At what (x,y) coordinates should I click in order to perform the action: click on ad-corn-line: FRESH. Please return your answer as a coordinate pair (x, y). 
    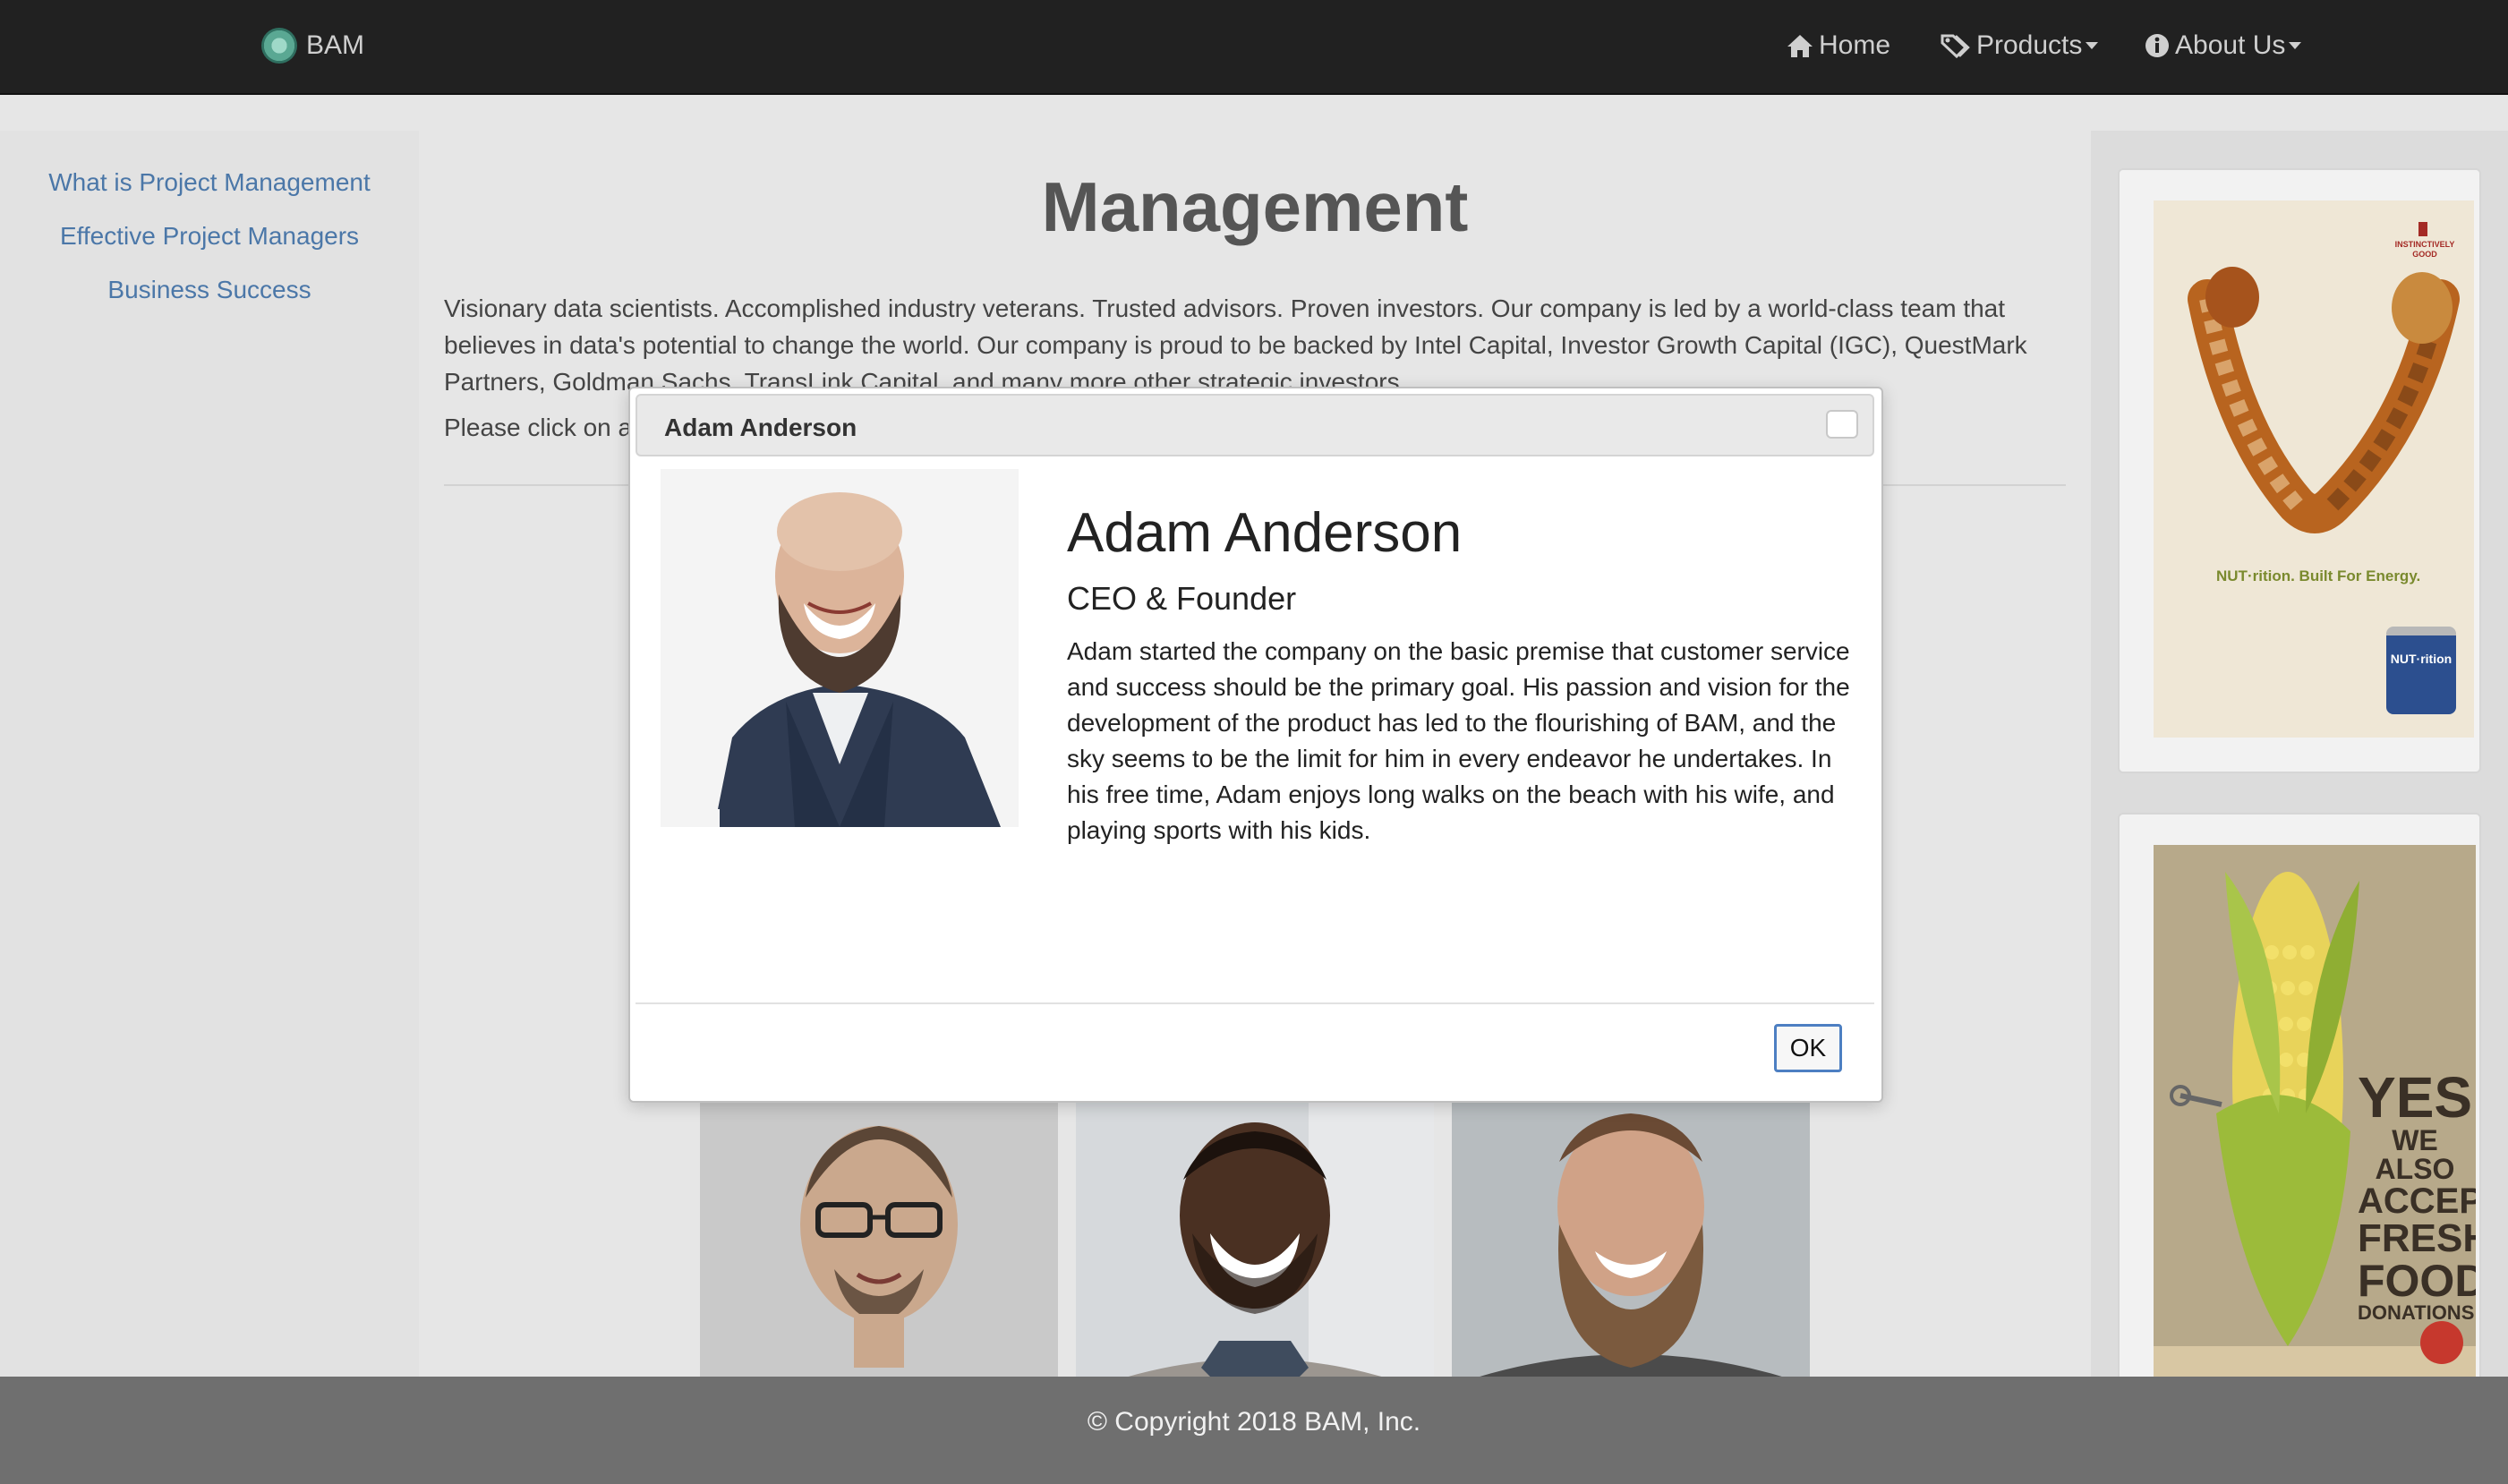
    Looking at the image, I should click on (2417, 1238).